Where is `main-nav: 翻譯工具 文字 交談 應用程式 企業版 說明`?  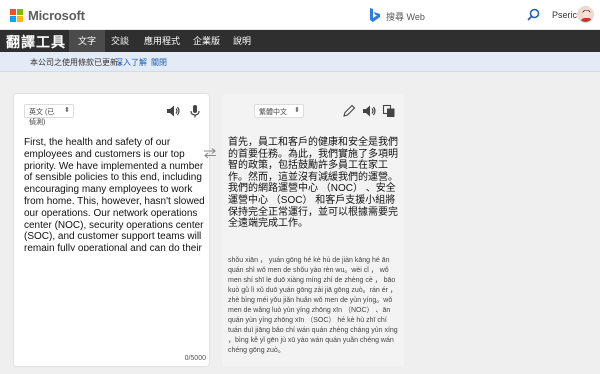 main-nav: 翻譯工具 文字 交談 應用程式 企業版 說明 is located at coordinates (300, 41).